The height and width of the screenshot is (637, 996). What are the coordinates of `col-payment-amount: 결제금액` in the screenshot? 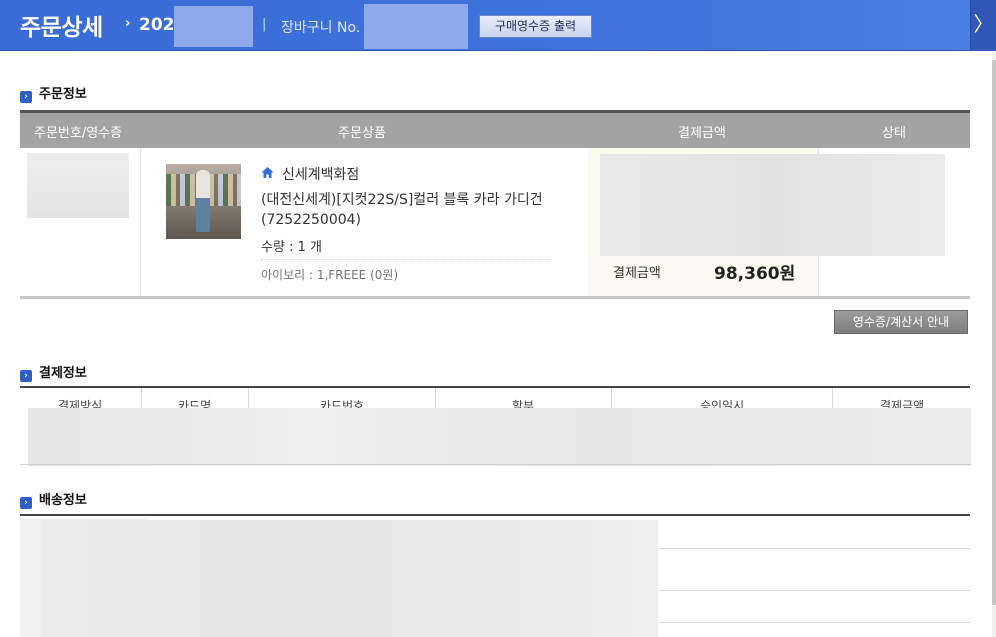 It's located at (702, 133).